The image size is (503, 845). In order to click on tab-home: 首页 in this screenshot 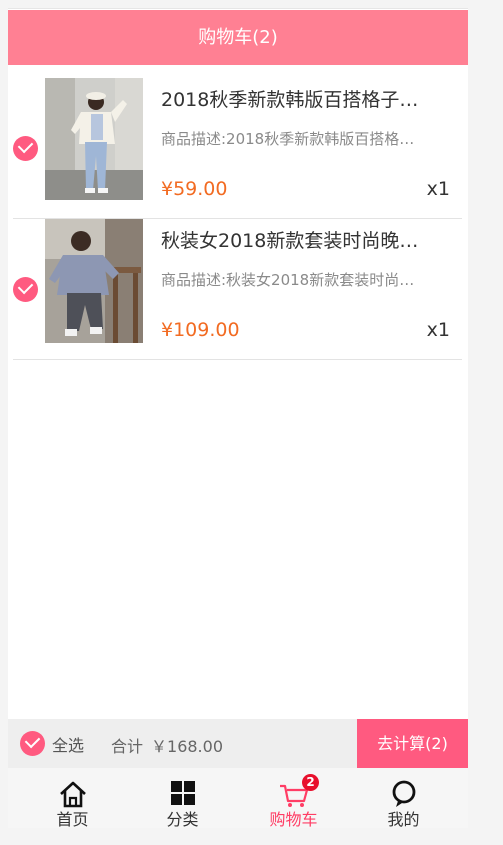, I will do `click(72, 798)`.